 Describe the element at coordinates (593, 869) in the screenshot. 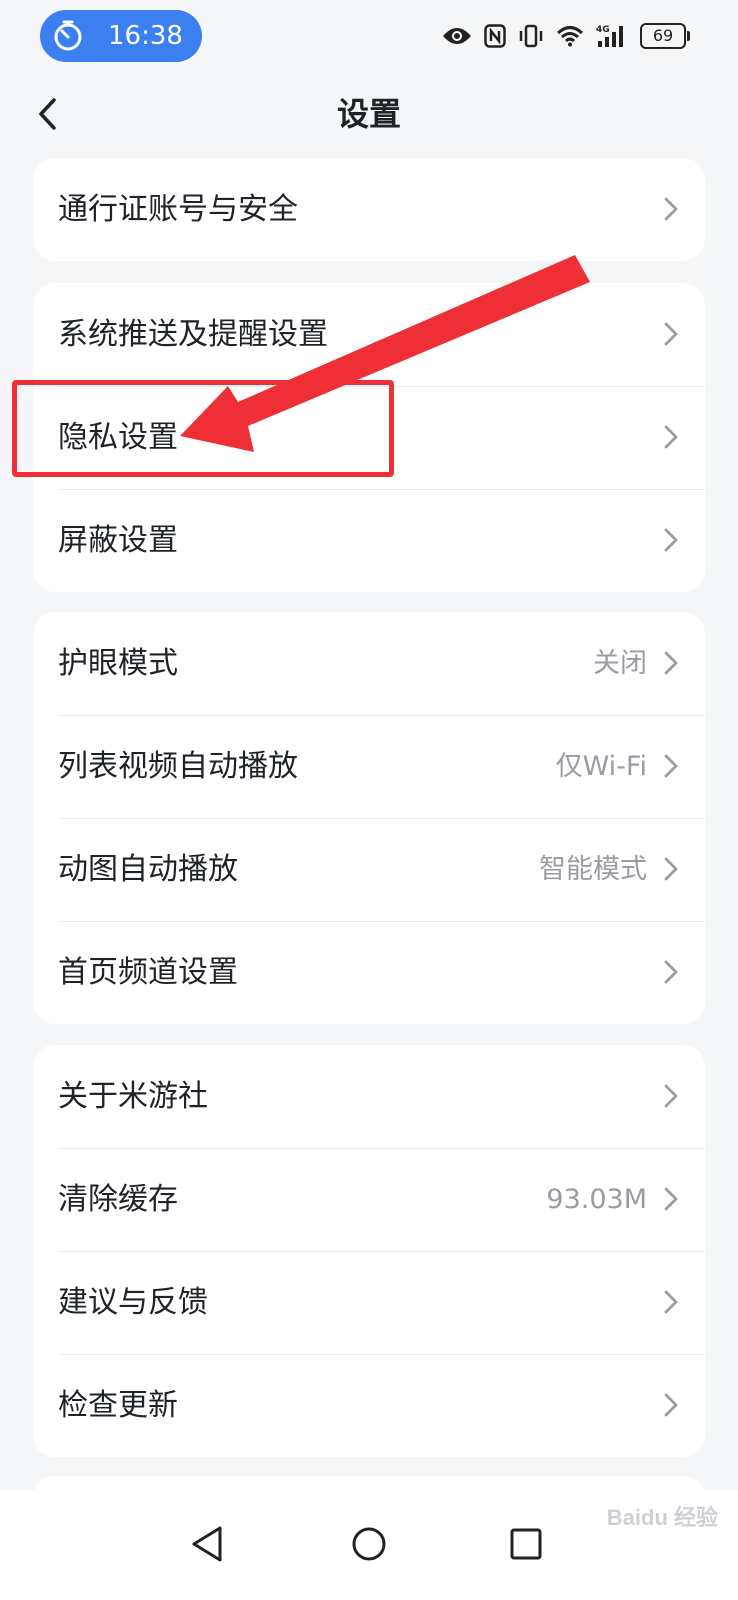

I see `item-value: 智能模式` at that location.